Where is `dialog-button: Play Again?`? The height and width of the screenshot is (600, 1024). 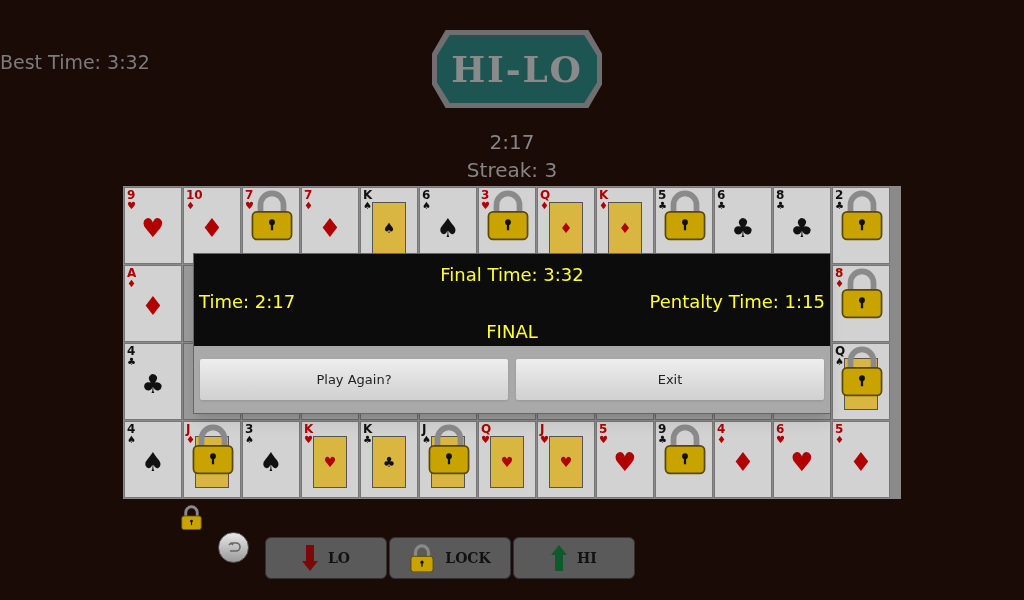 dialog-button: Play Again? is located at coordinates (354, 379).